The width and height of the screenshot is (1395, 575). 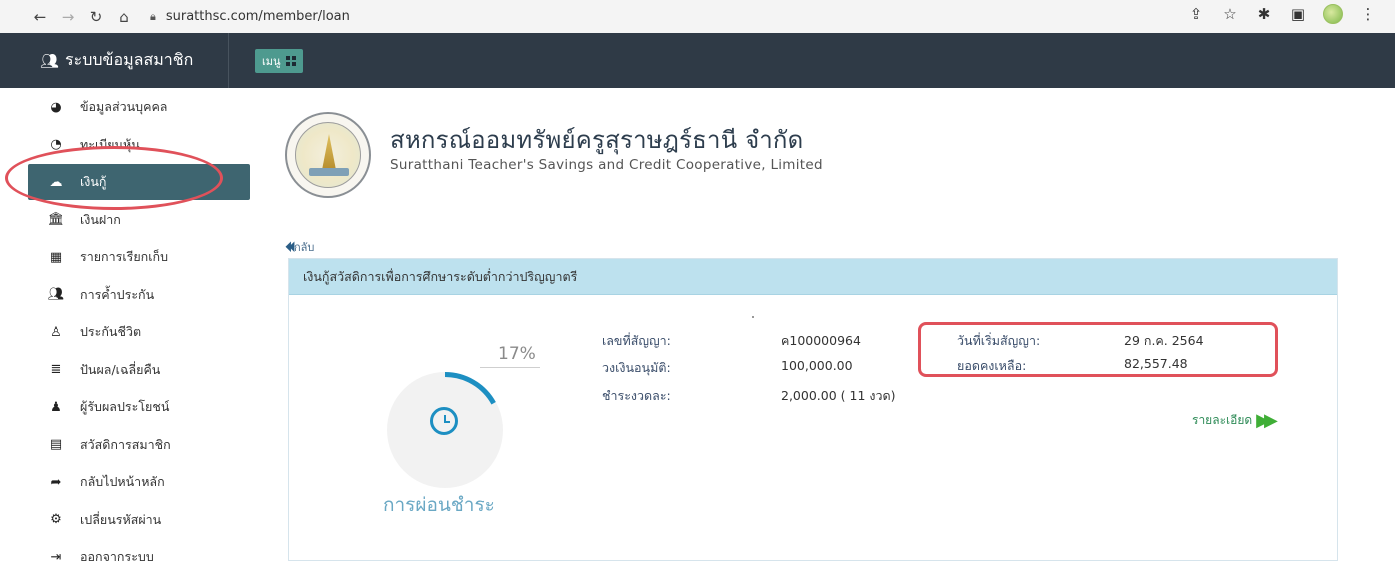 I want to click on menu-button: เมนู, so click(x=279, y=61).